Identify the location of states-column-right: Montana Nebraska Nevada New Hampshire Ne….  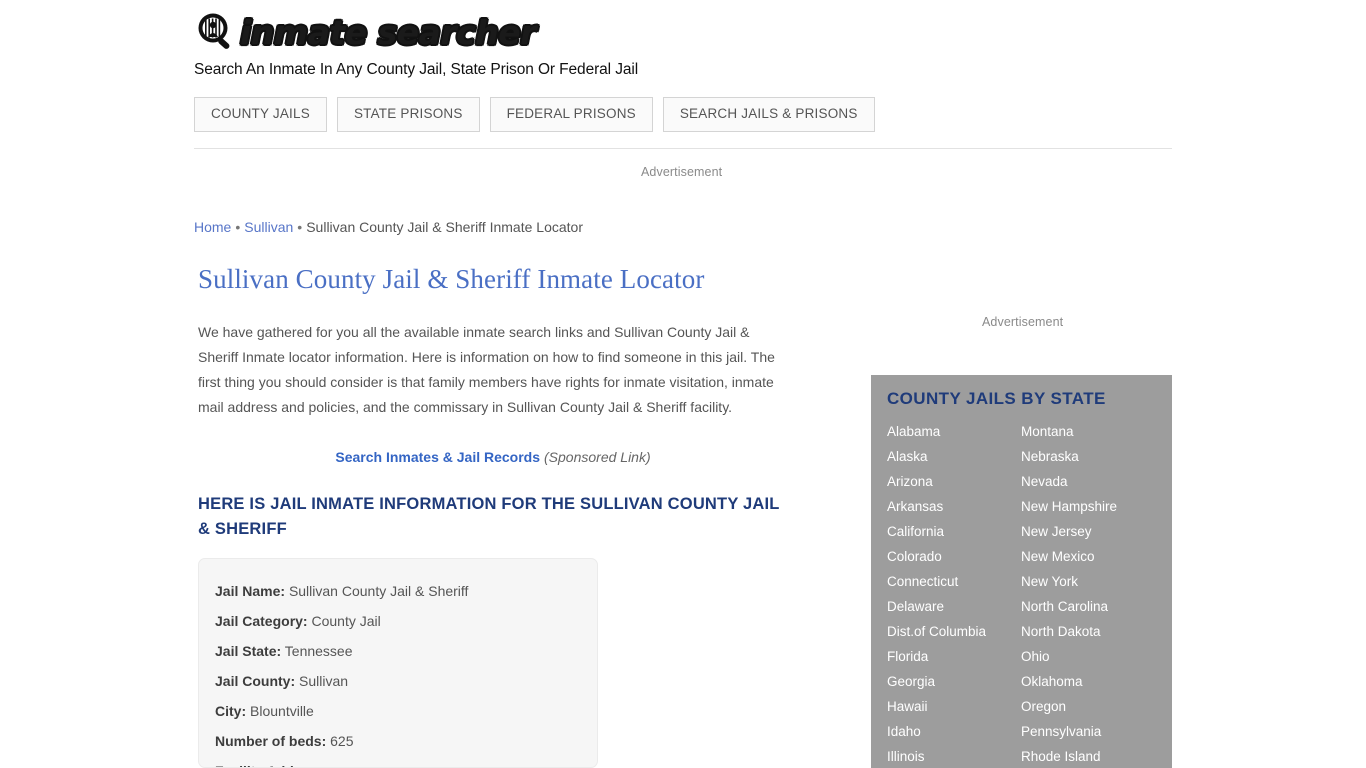
(1088, 593).